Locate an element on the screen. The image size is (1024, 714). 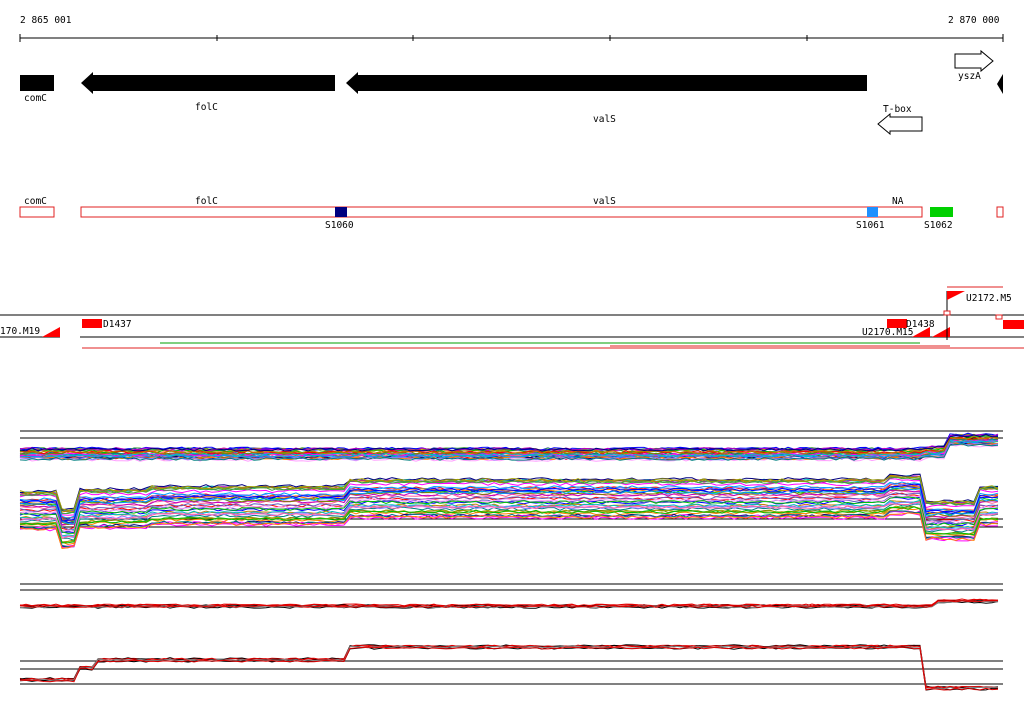
feature-label-U2170M15: U2170.M15 is located at coordinates (887, 332).